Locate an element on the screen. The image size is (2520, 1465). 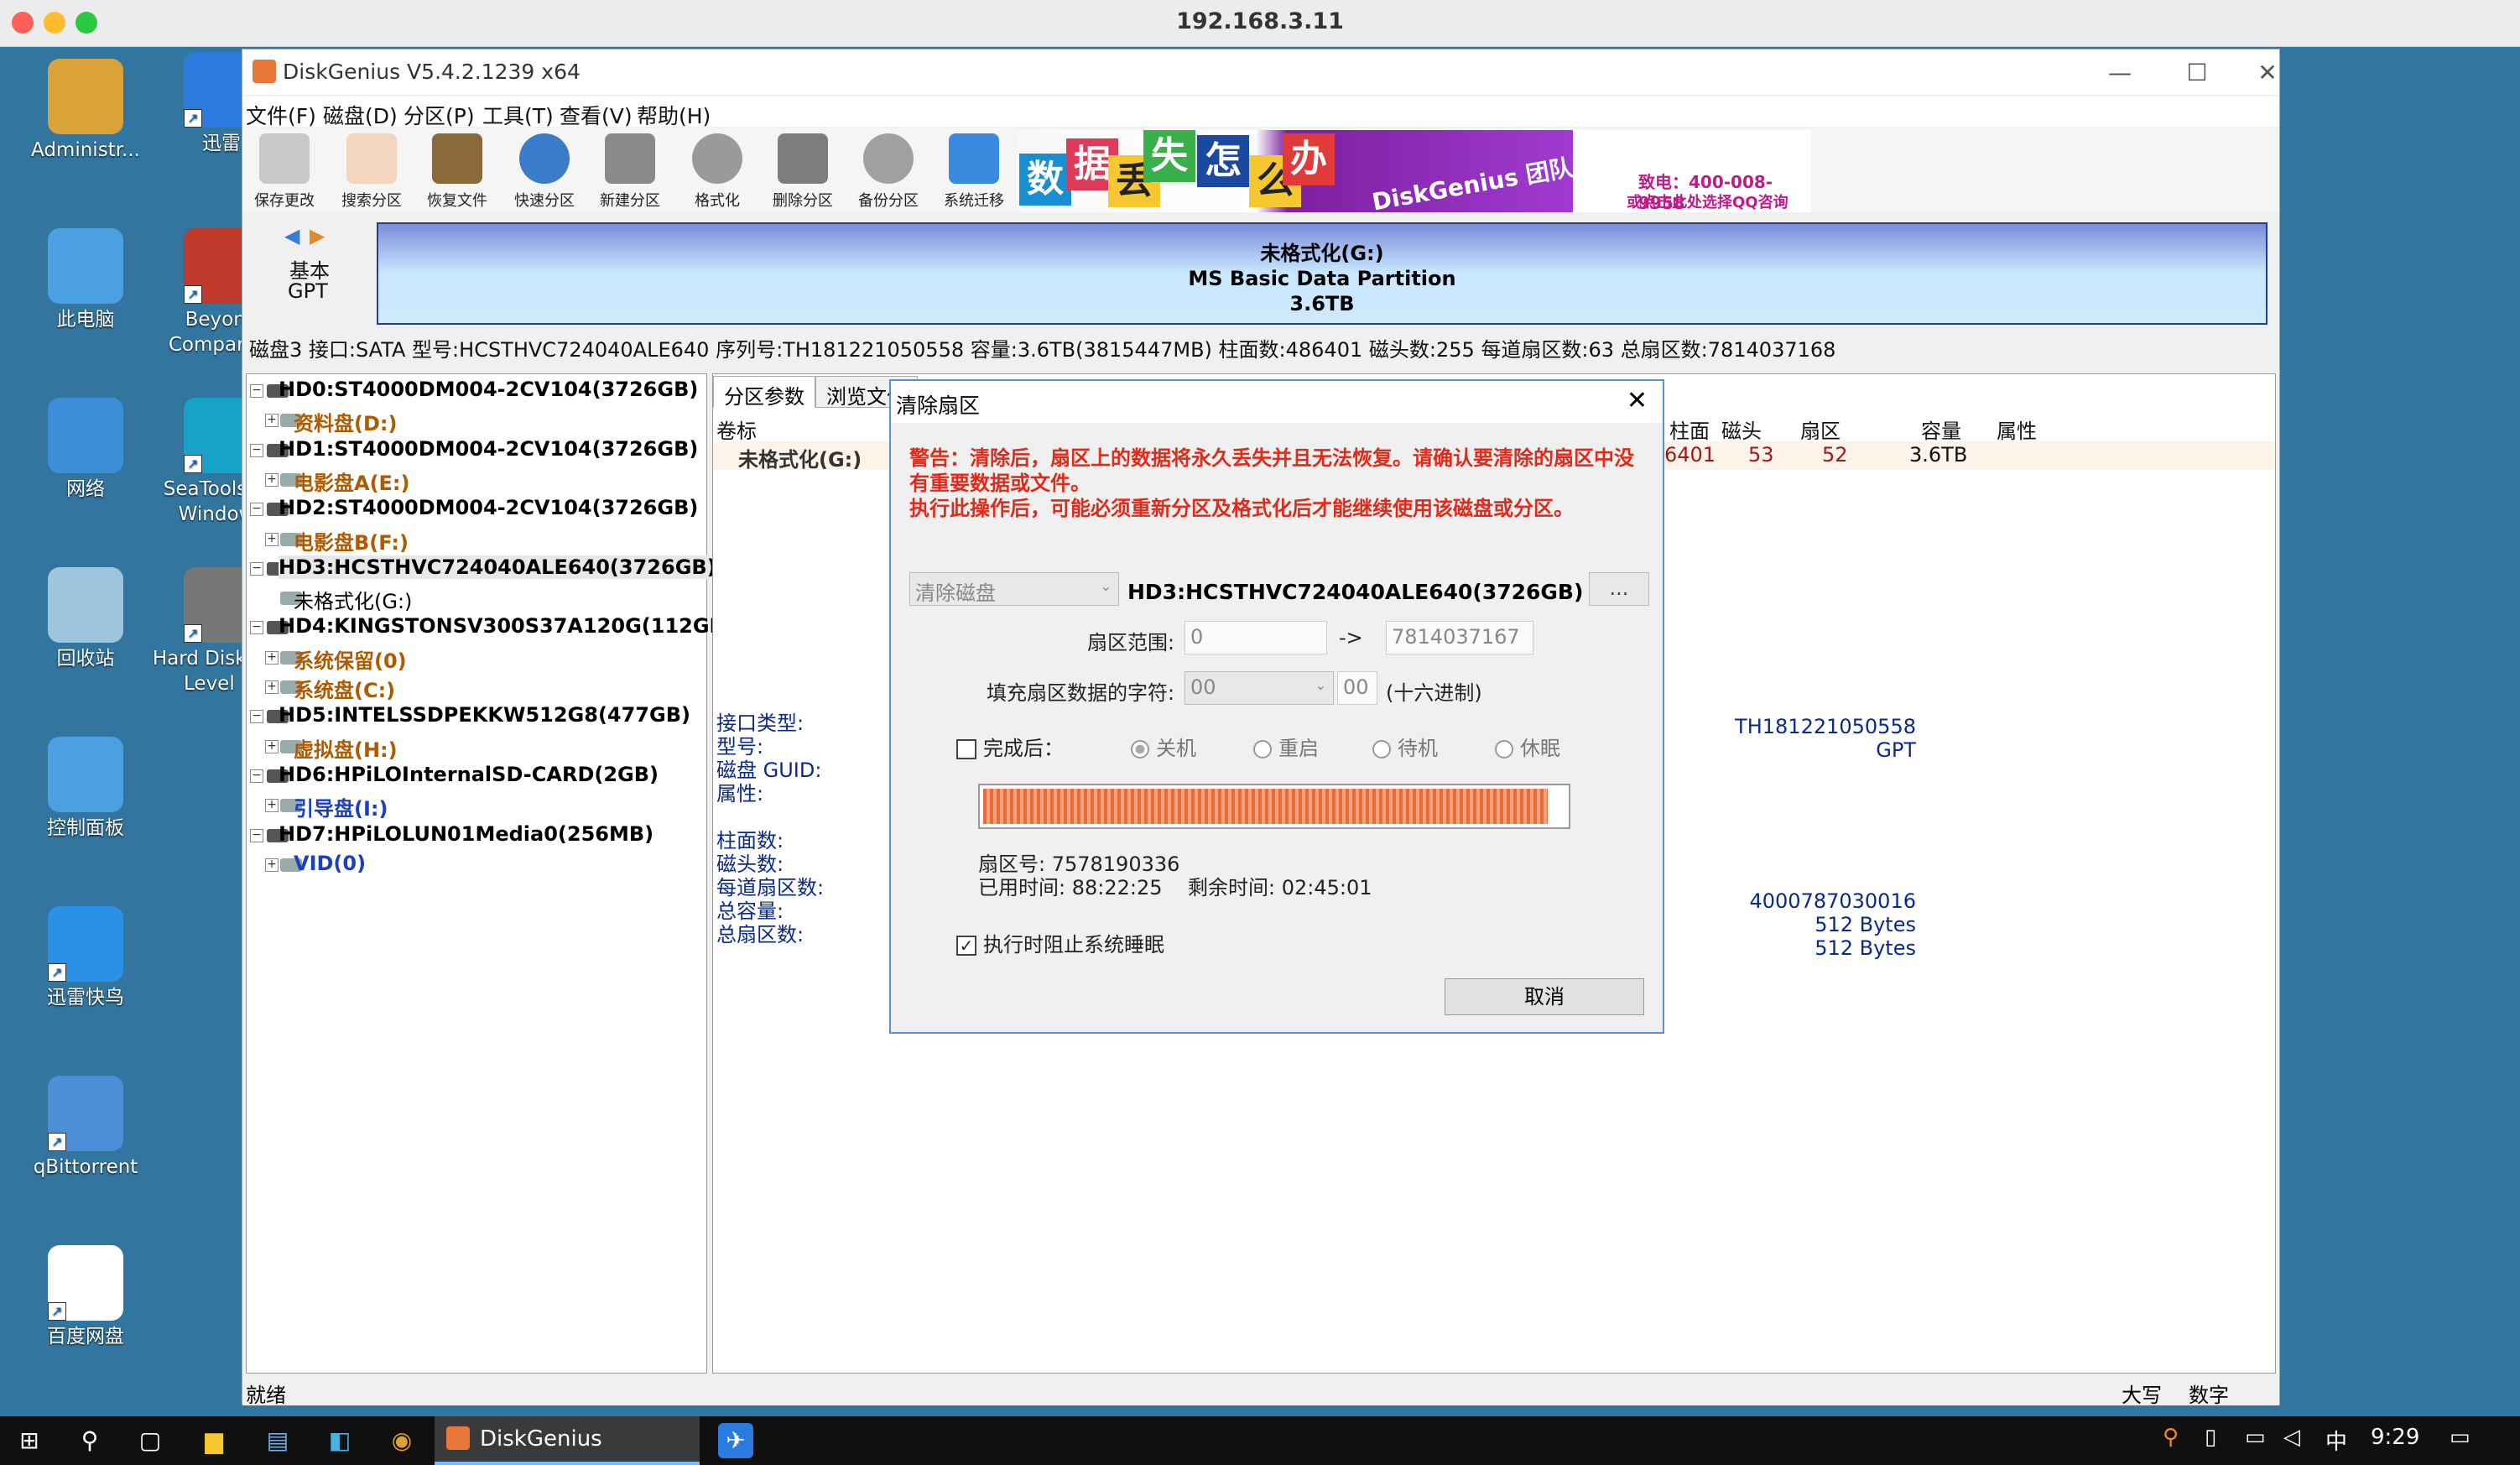
backup-partition-button: 备份分区 is located at coordinates (888, 172).